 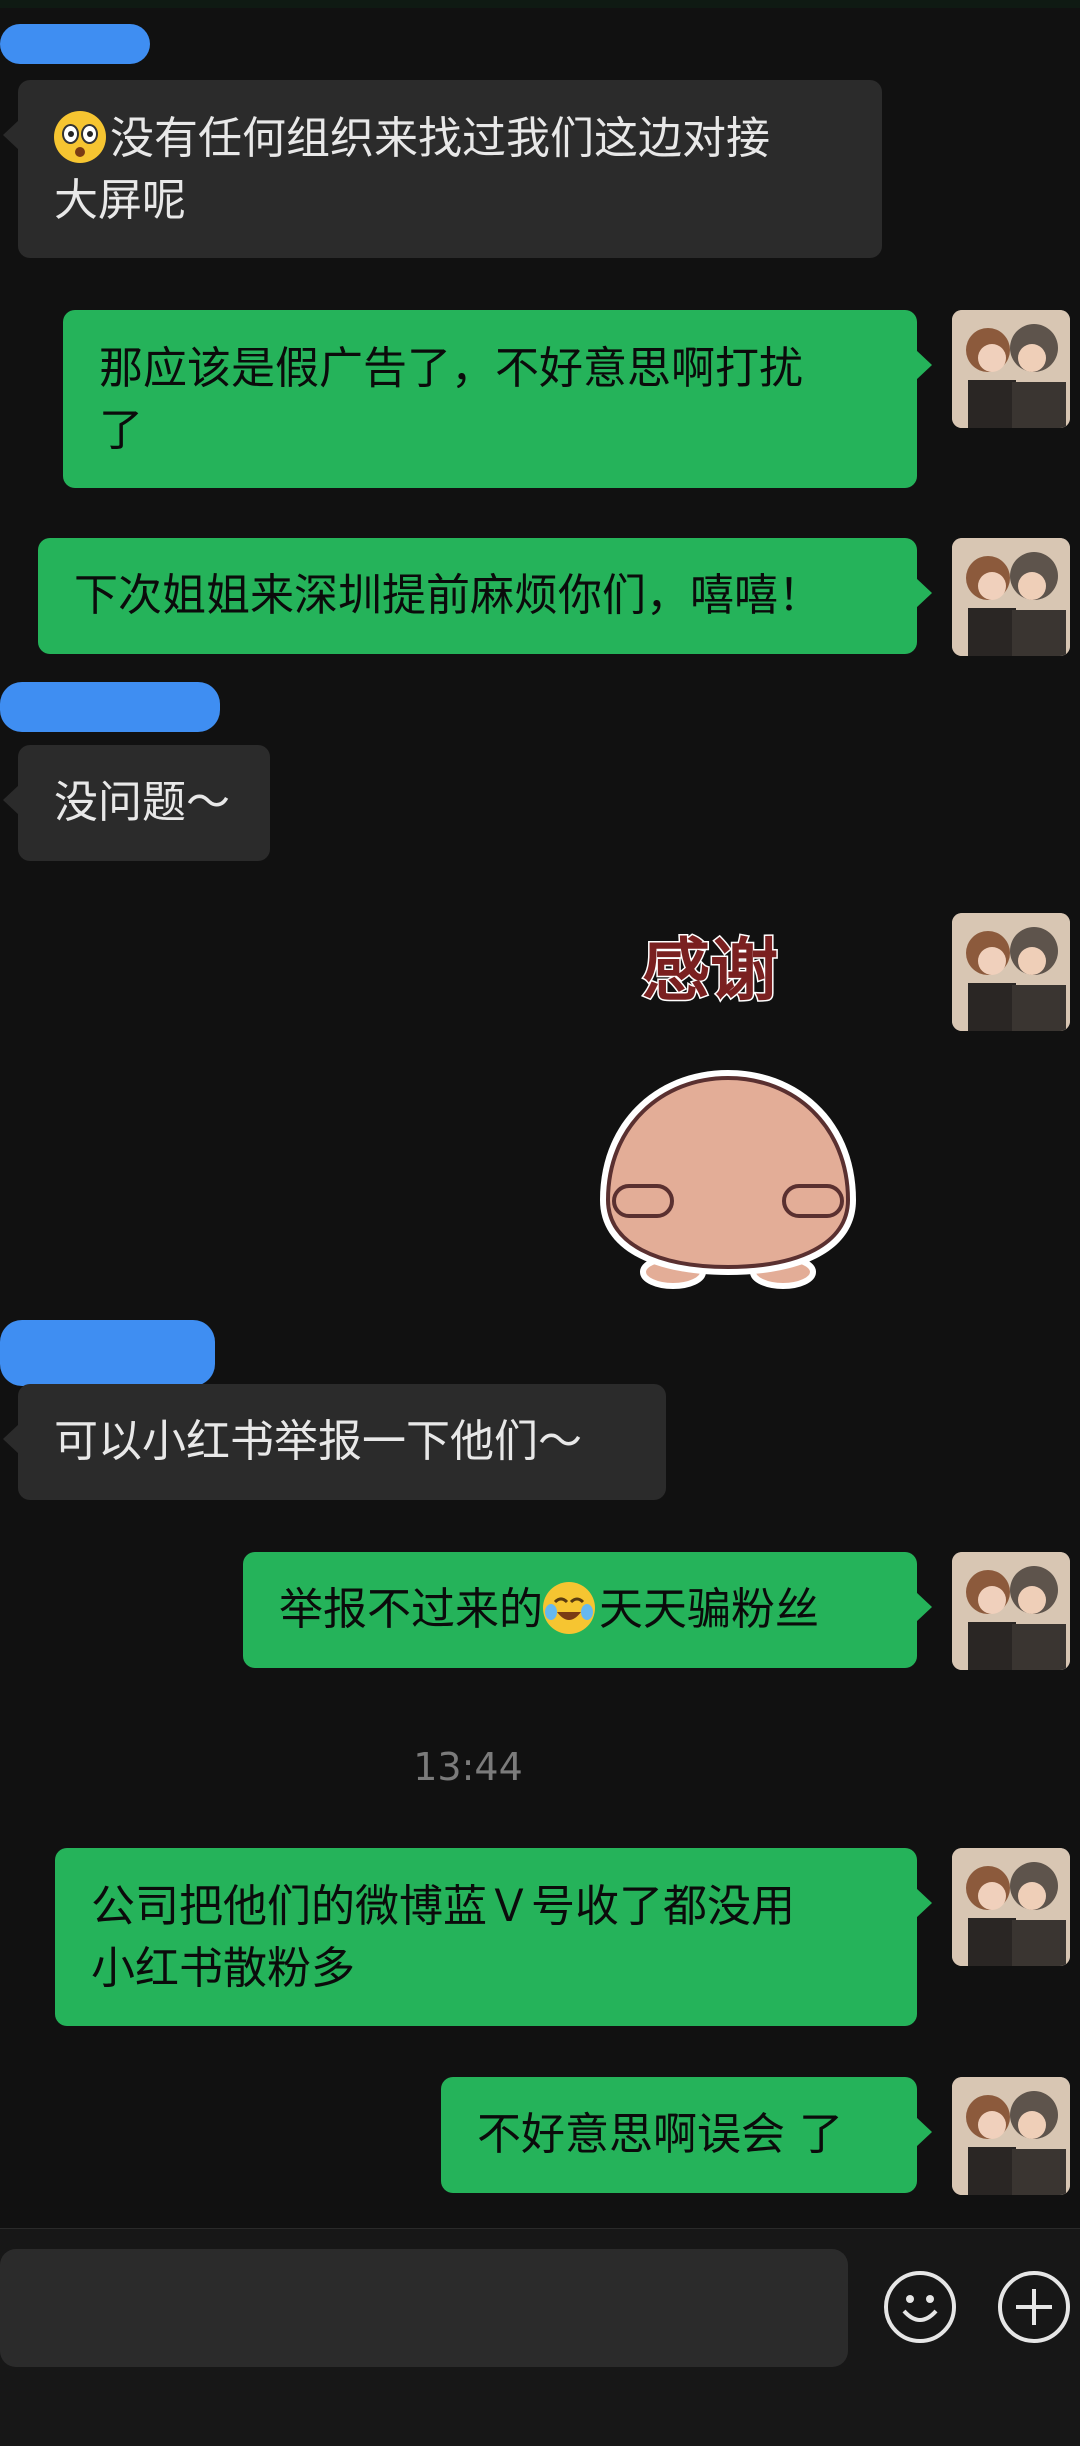 What do you see at coordinates (493, 1937) in the screenshot?
I see `outgoing-message-bubble: 公司把他们的微博蓝Ｖ号收了都没用 小红书散粉多` at bounding box center [493, 1937].